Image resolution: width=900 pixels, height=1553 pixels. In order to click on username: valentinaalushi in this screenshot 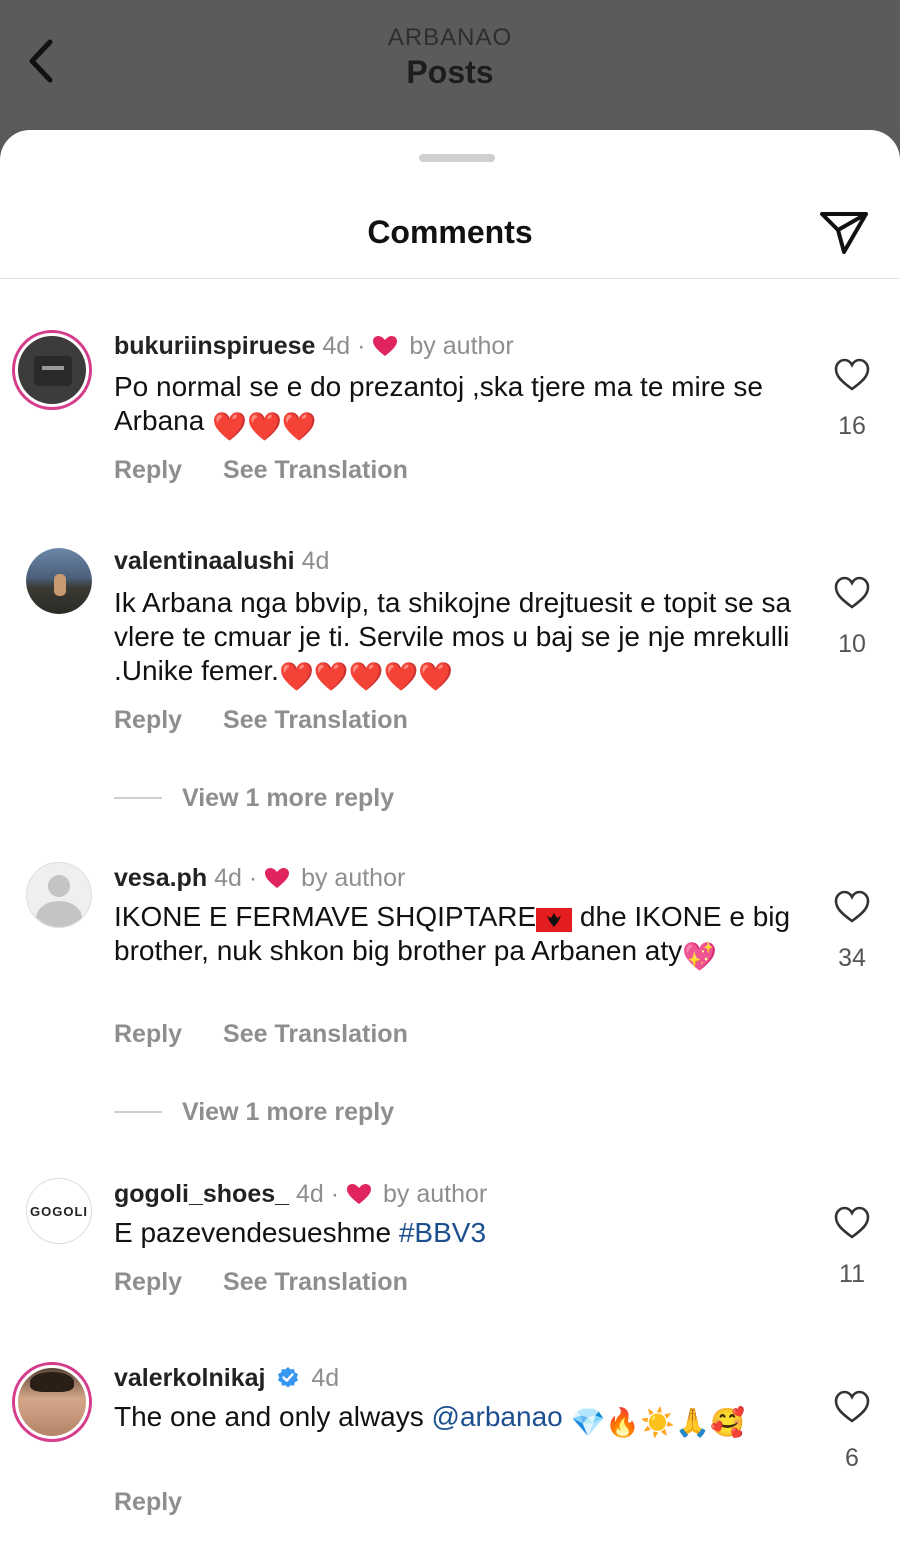, I will do `click(204, 561)`.